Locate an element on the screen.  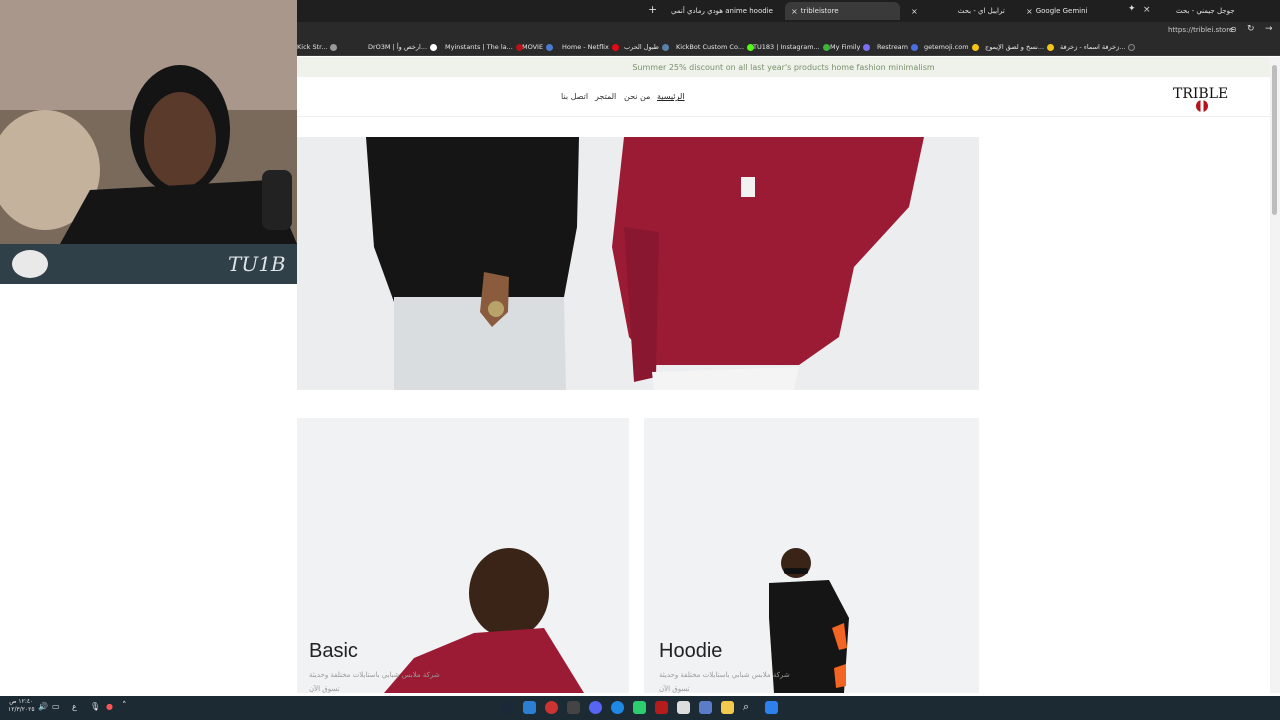
record-icon: ● is located at coordinates (109, 706).